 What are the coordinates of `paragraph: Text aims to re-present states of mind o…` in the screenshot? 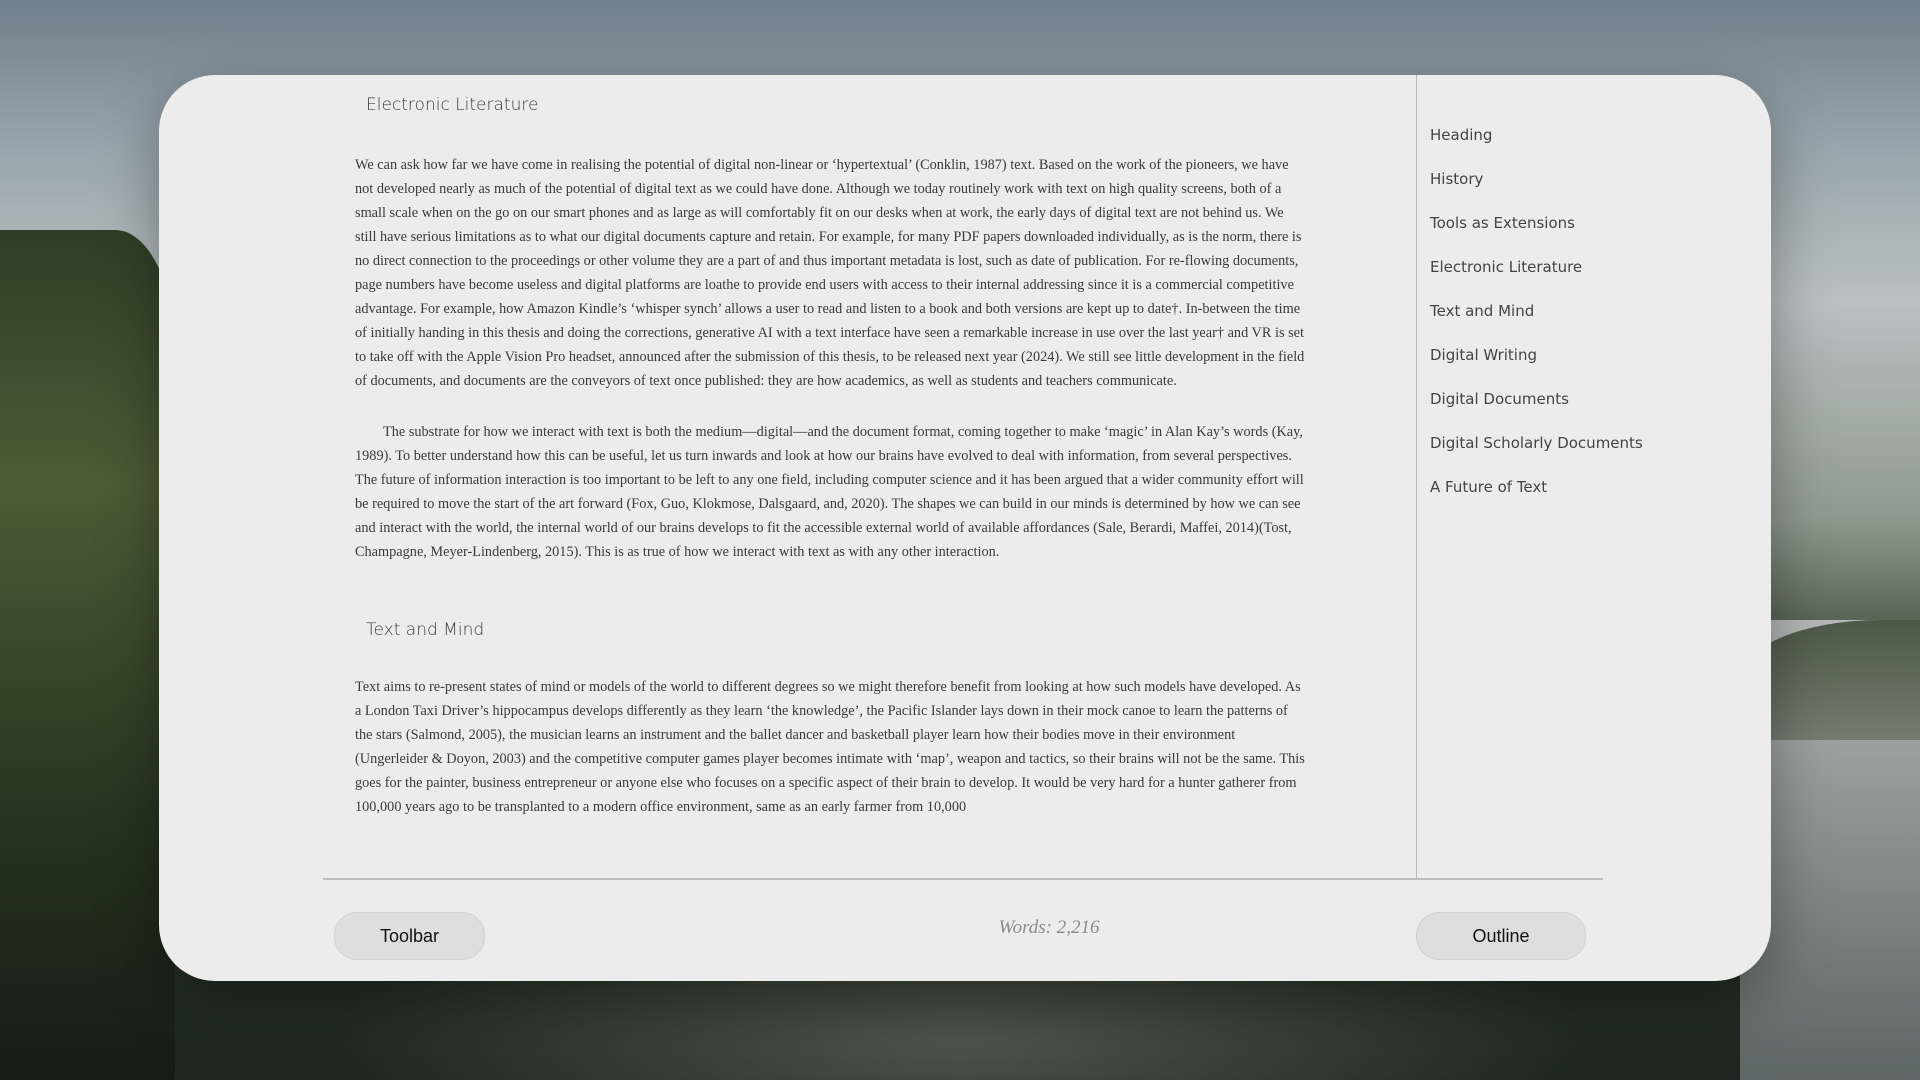 It's located at (830, 747).